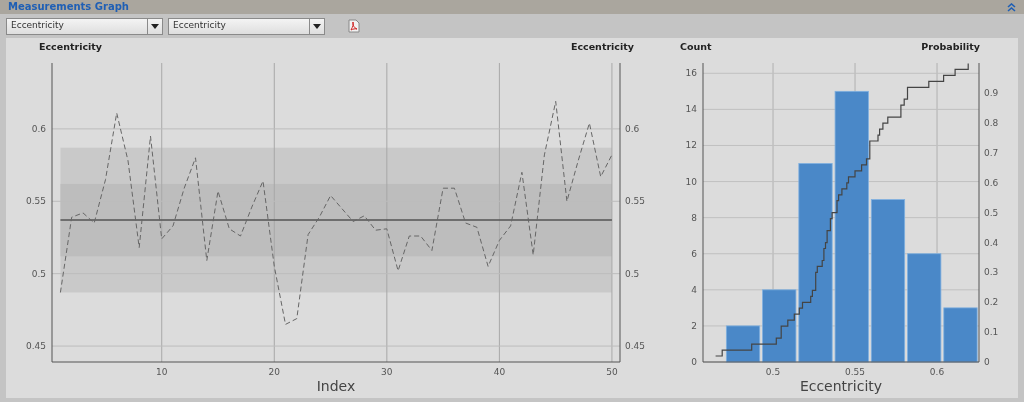 This screenshot has width=1024, height=402. I want to click on axis-tick-label: 8, so click(694, 217).